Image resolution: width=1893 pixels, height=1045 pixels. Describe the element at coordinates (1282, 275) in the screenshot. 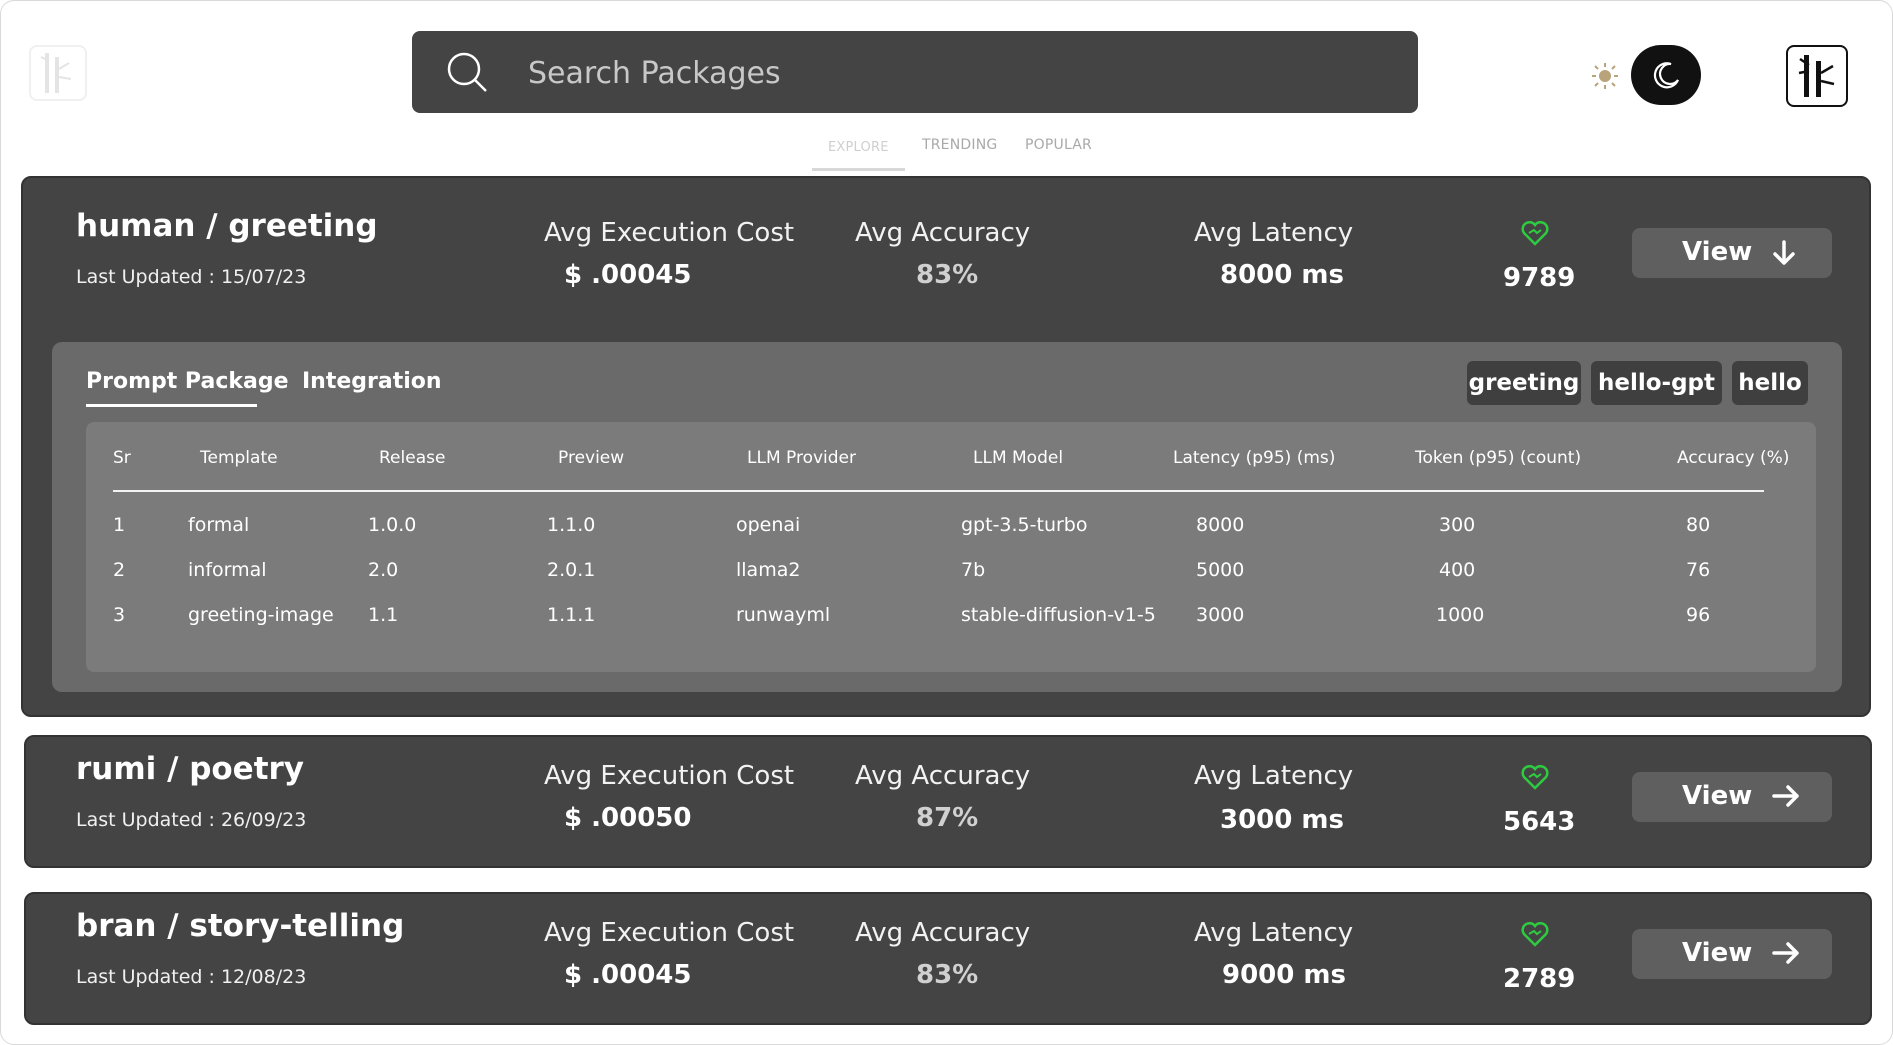

I see `latency-value: 8000 ms` at that location.